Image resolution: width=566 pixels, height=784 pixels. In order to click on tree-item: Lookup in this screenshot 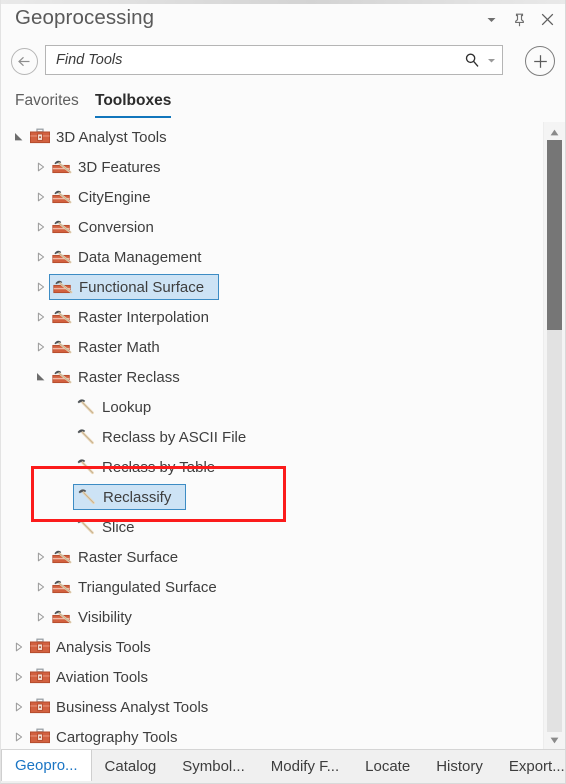, I will do `click(272, 407)`.